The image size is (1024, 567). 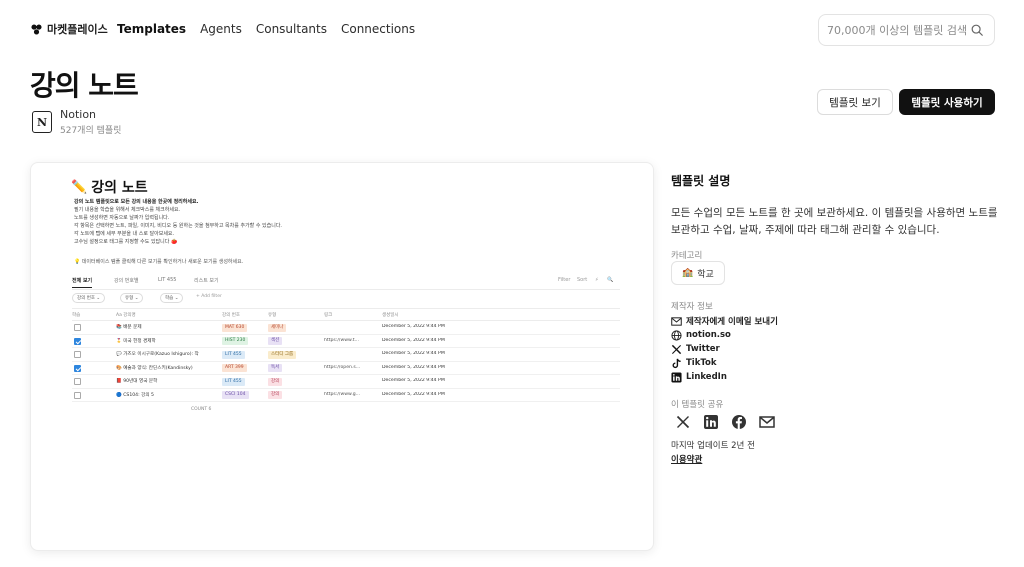 I want to click on tiktok-icon, so click(x=676, y=363).